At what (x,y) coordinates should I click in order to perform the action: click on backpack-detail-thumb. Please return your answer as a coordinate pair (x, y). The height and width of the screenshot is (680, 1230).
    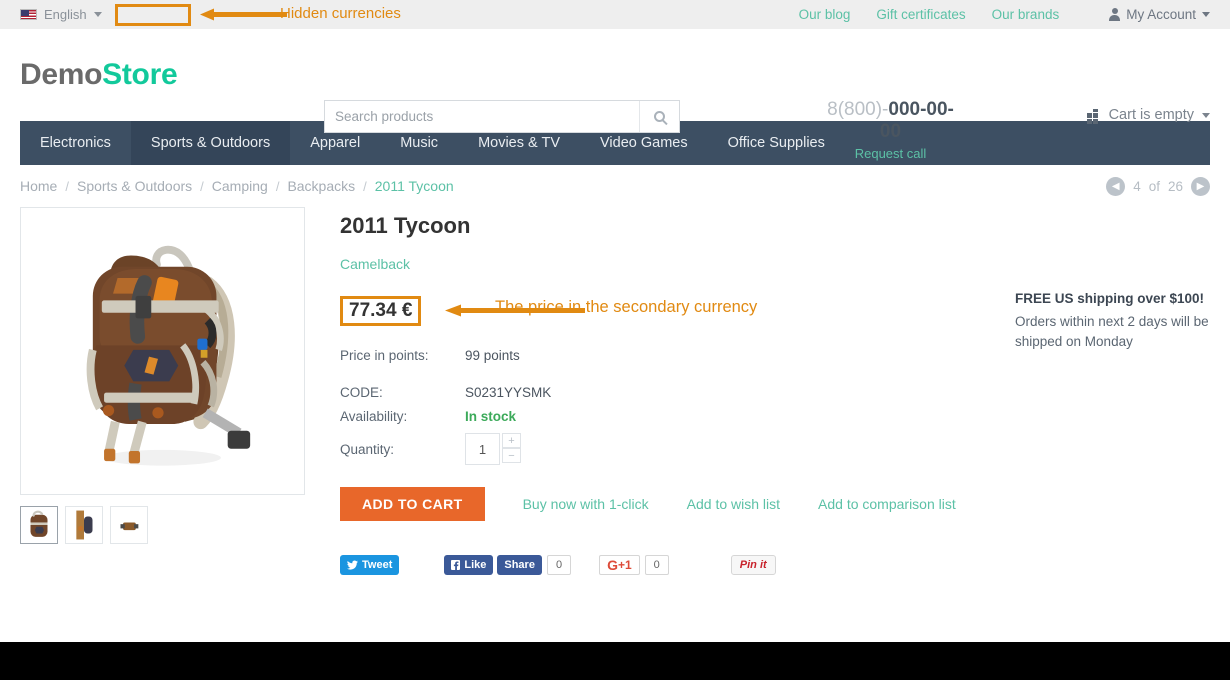
    Looking at the image, I should click on (129, 526).